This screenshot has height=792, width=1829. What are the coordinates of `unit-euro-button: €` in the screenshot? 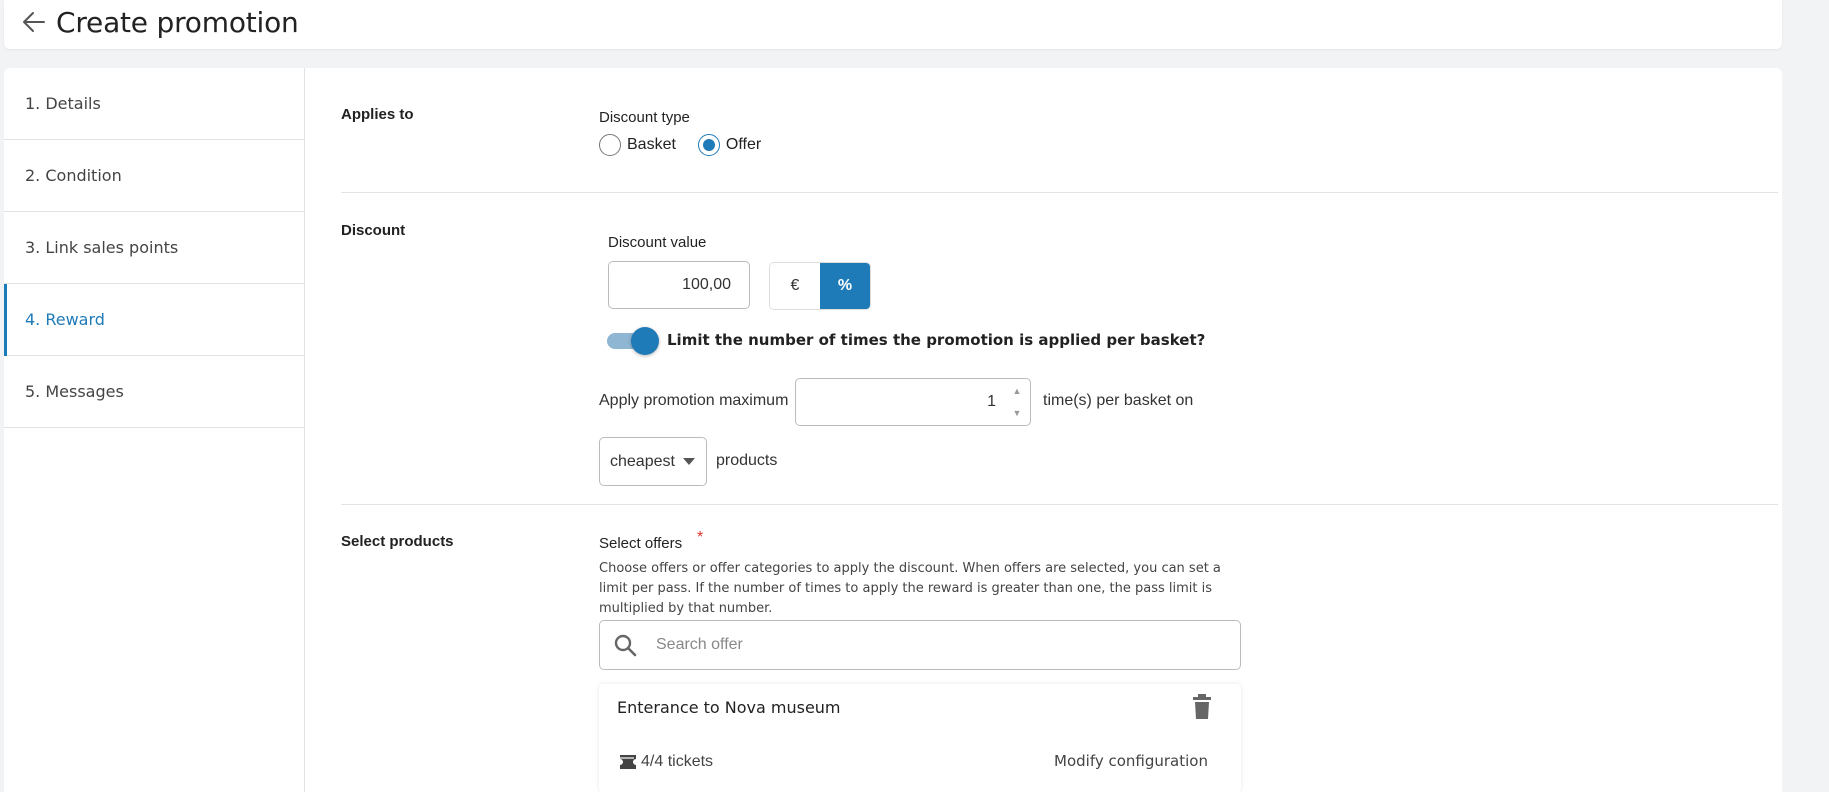 It's located at (795, 286).